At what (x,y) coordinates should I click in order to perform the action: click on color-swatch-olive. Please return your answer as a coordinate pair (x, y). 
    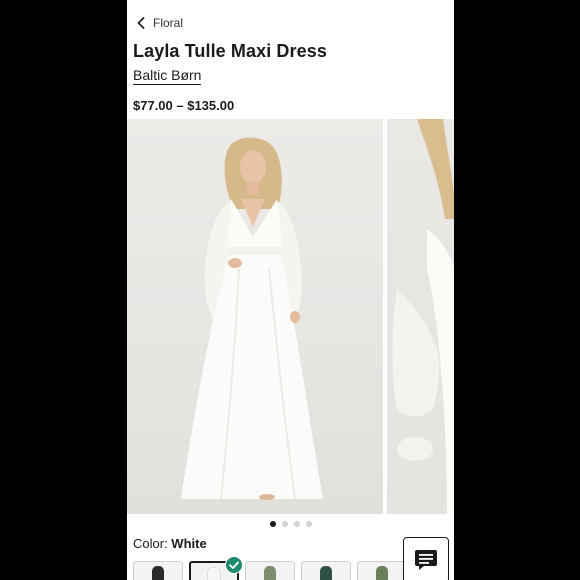
    Looking at the image, I should click on (382, 570).